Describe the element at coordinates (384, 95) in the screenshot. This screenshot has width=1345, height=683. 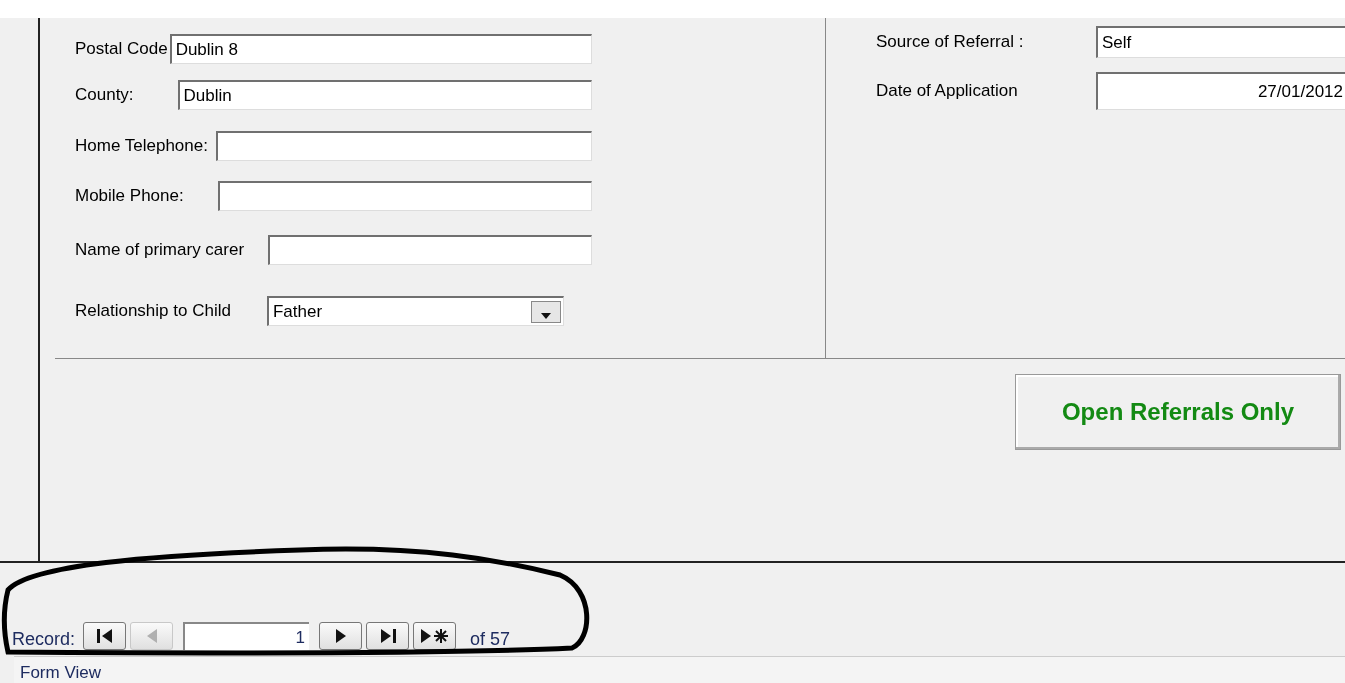
I see `text-field: Dublin` at that location.